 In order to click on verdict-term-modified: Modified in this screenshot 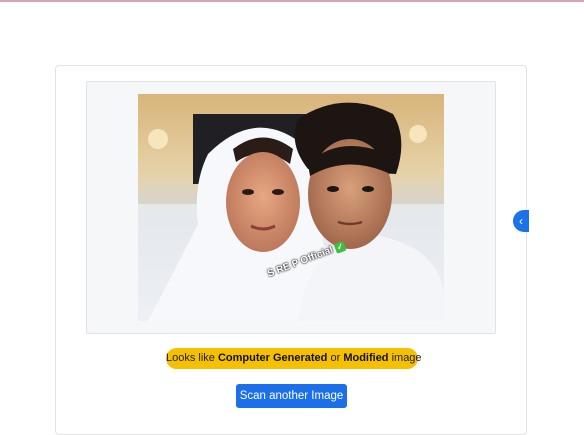, I will do `click(366, 358)`.